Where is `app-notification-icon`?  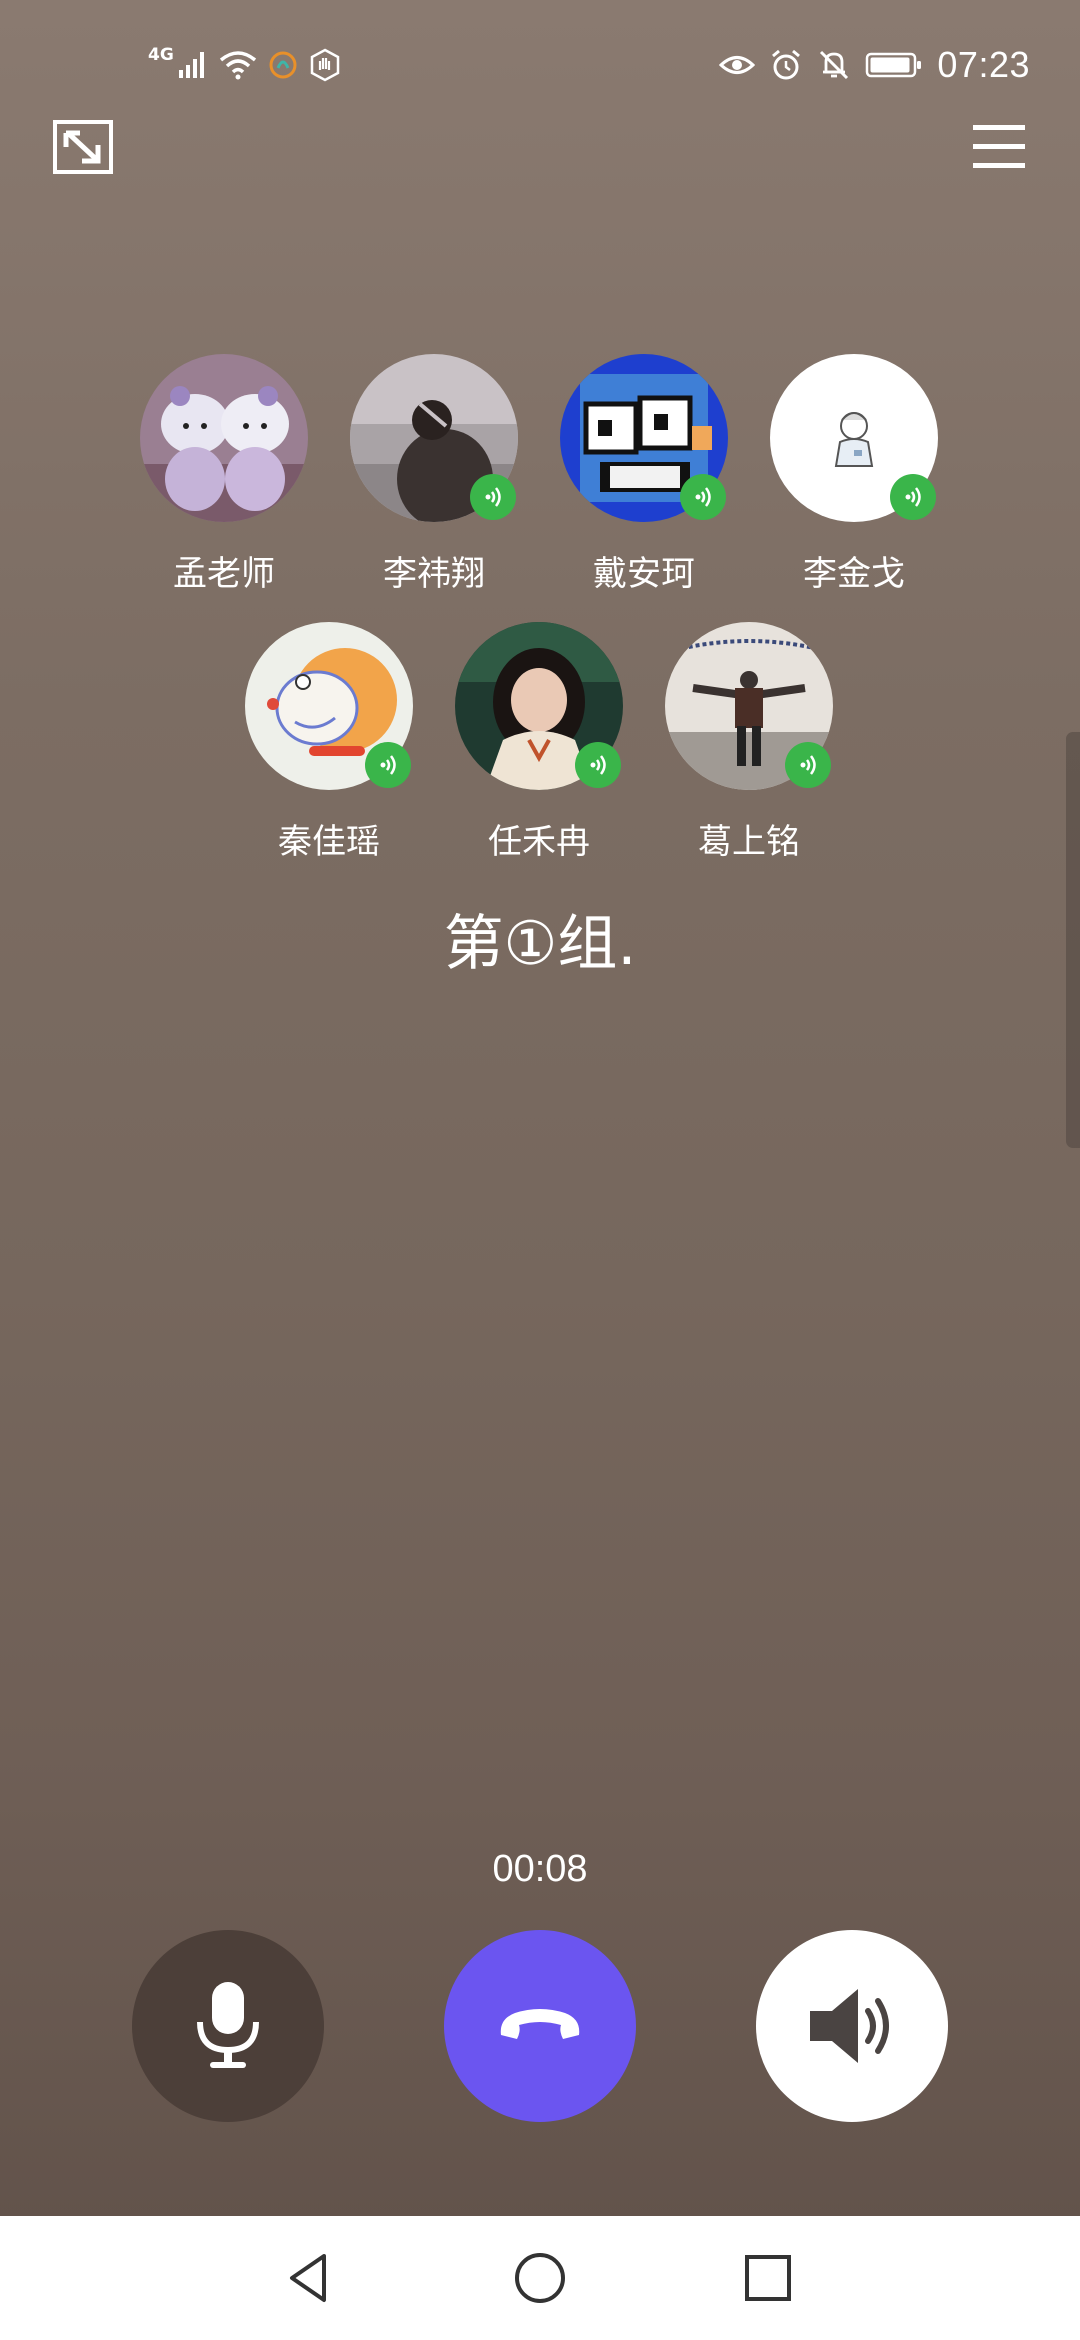
app-notification-icon is located at coordinates (283, 65).